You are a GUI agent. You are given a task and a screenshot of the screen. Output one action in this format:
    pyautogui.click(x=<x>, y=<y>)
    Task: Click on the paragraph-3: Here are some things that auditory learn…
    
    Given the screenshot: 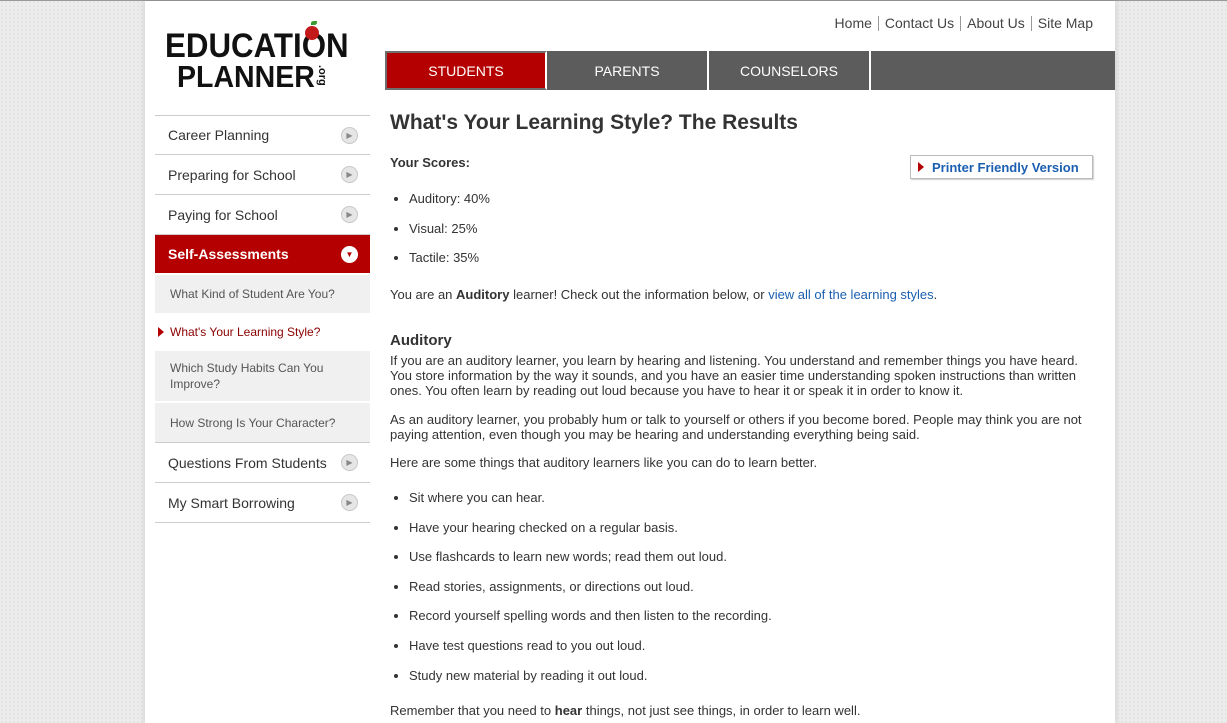 What is the action you would take?
    pyautogui.click(x=604, y=462)
    